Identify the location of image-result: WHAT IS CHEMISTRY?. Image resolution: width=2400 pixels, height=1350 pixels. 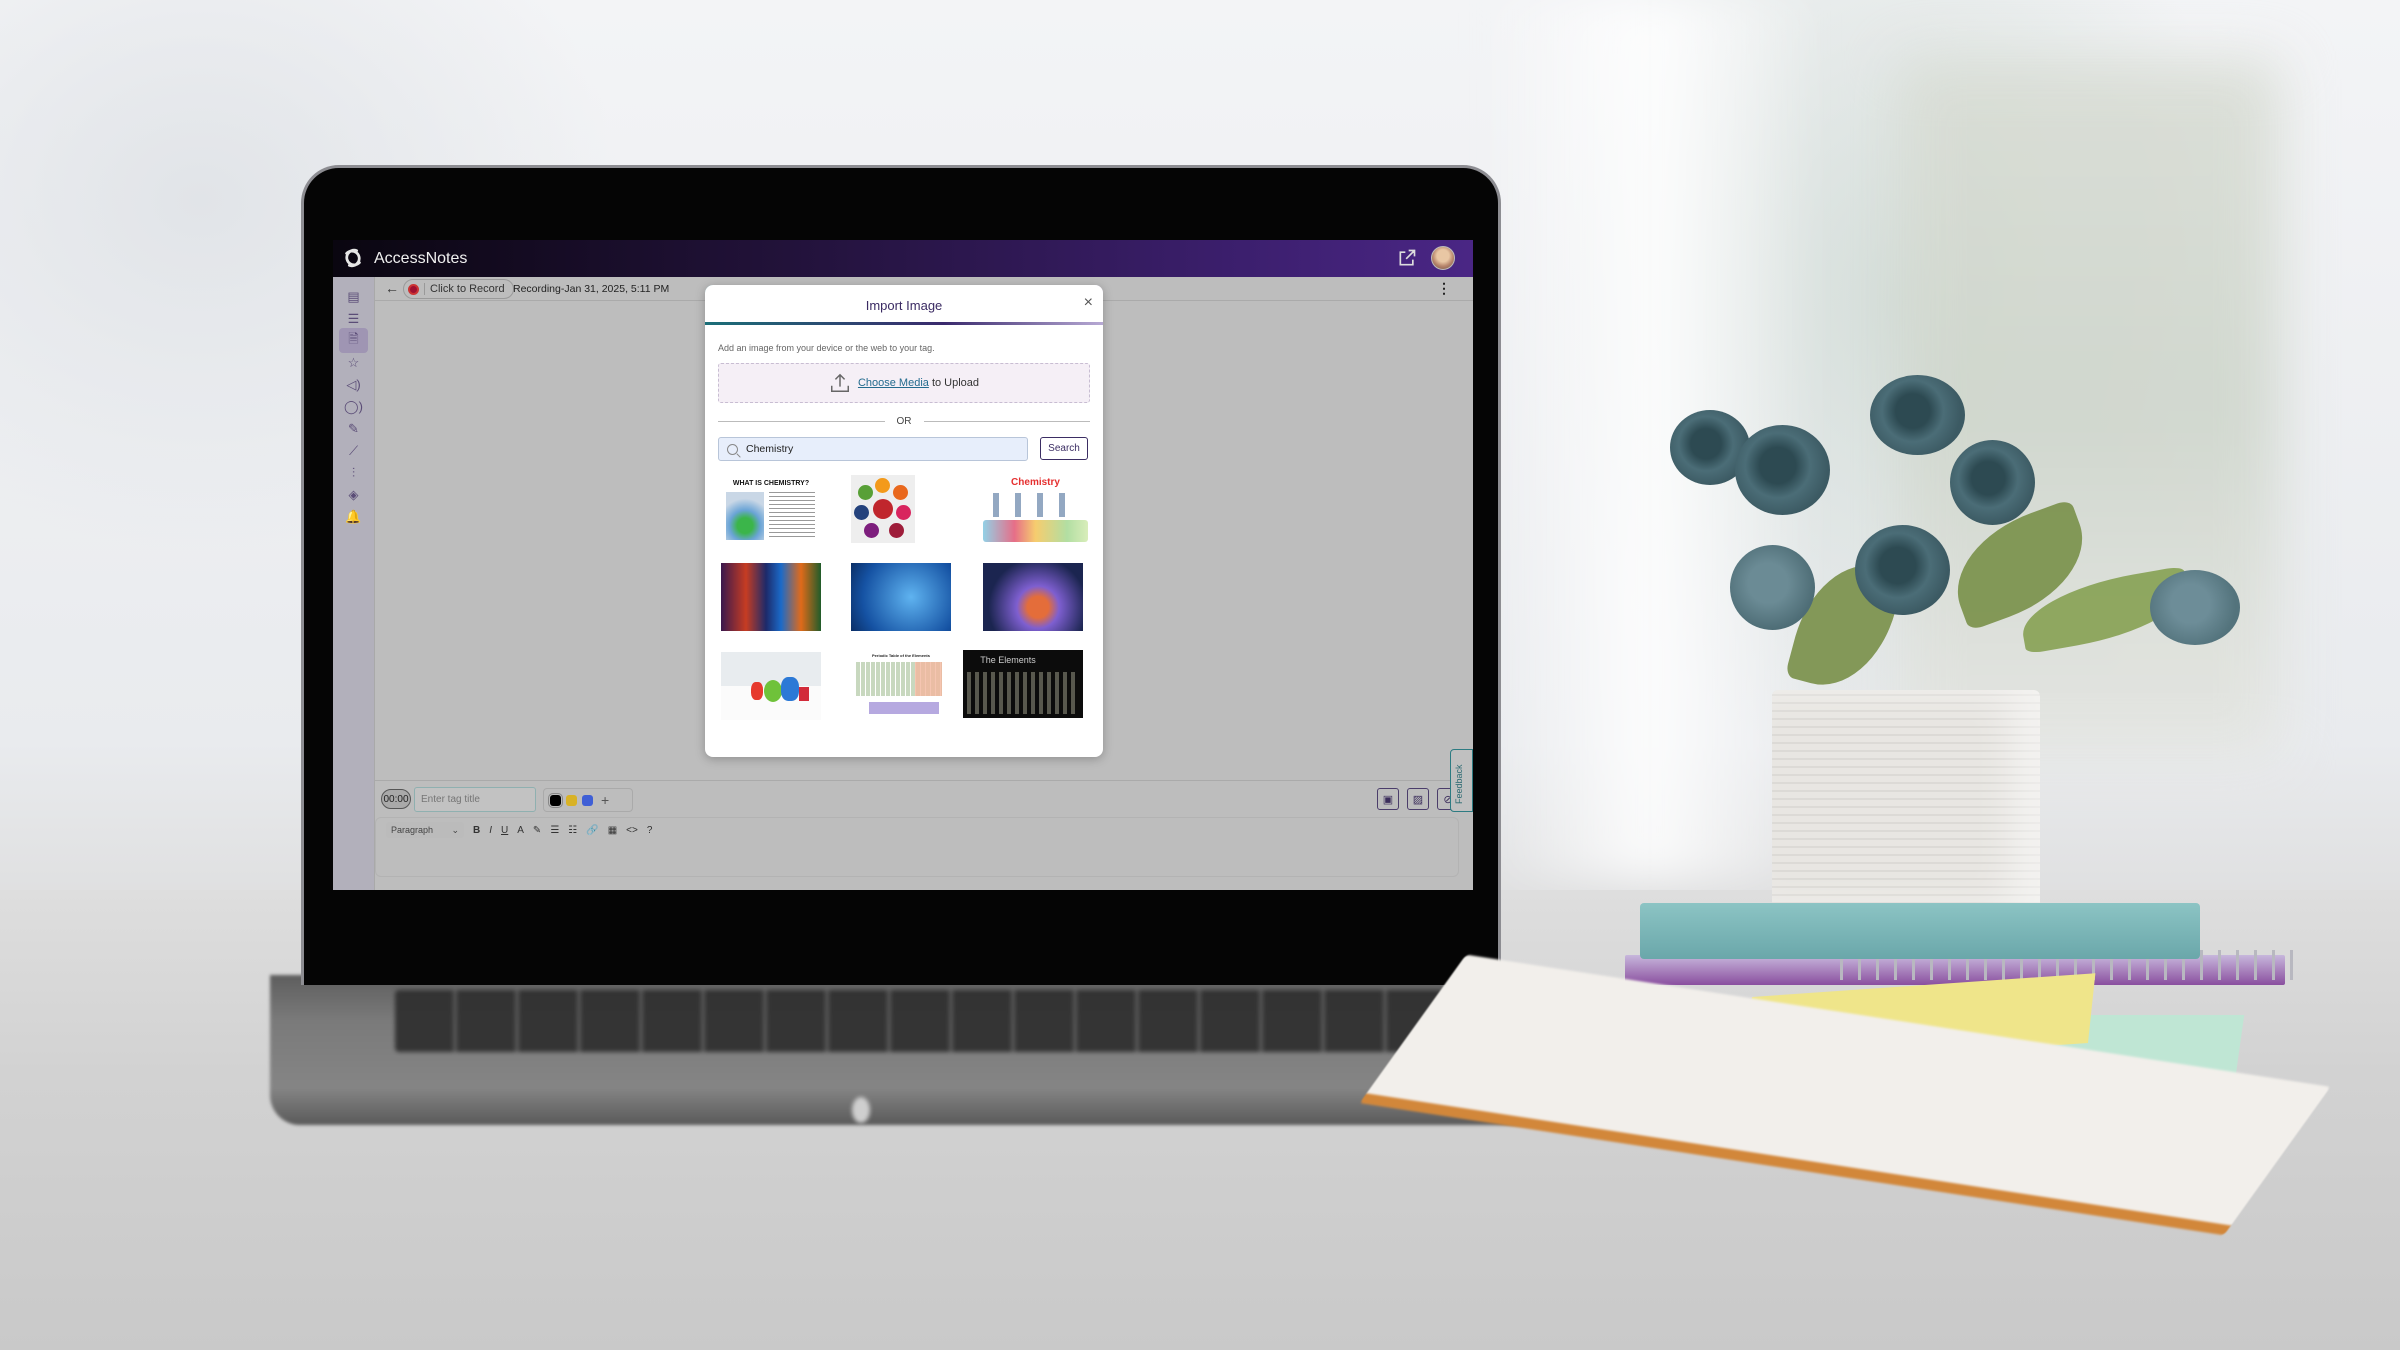
(771, 512).